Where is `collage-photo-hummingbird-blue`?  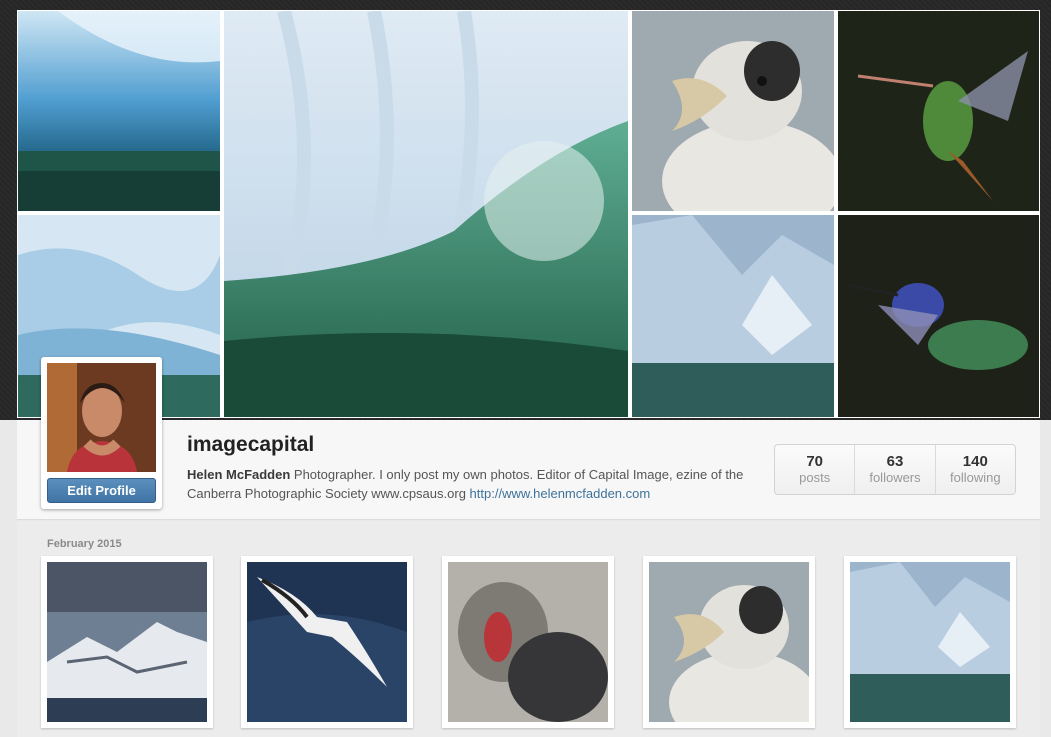 collage-photo-hummingbird-blue is located at coordinates (938, 316).